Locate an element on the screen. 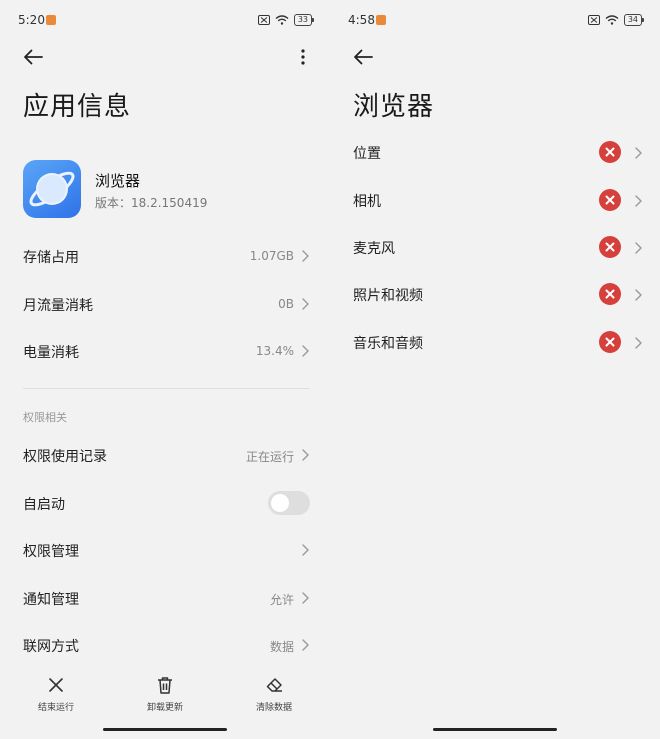 The image size is (660, 739). permission-photos-videos-row: 照片和视频 is located at coordinates (498, 294).